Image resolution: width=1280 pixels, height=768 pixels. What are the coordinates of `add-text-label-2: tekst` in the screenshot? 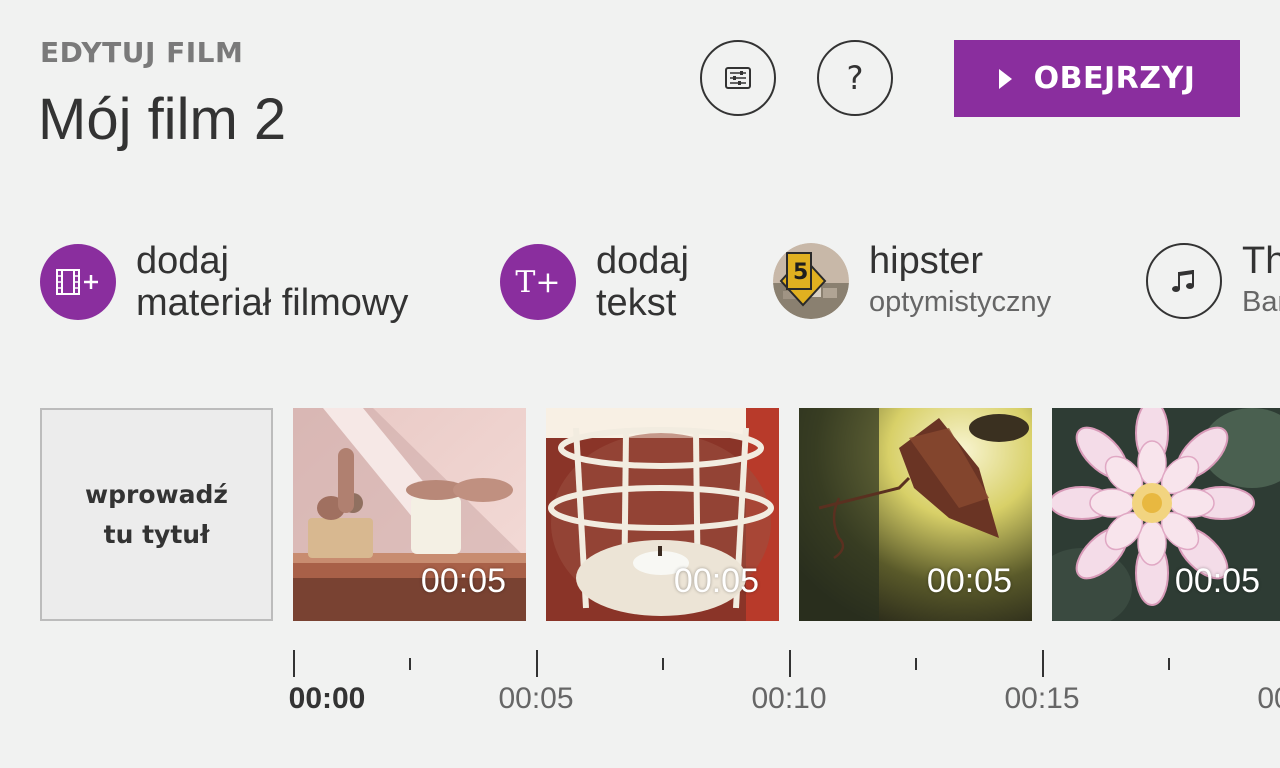 It's located at (636, 303).